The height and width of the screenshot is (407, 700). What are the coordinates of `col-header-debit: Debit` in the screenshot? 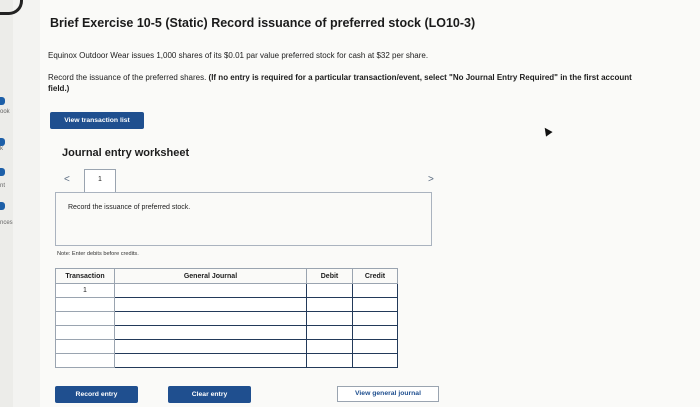 It's located at (329, 276).